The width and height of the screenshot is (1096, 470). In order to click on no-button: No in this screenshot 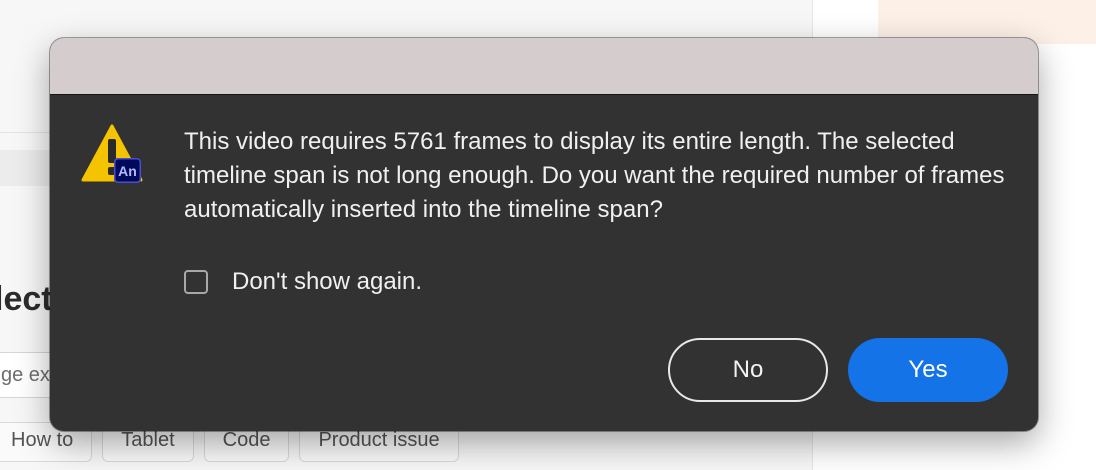, I will do `click(748, 370)`.